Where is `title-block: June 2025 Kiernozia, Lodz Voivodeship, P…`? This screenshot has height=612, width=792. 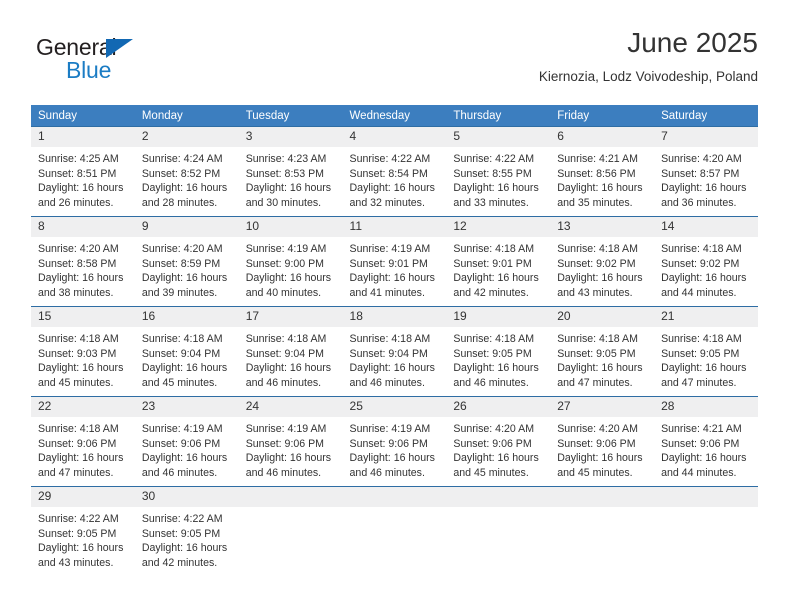
title-block: June 2025 Kiernozia, Lodz Voivodeship, P… is located at coordinates (648, 56).